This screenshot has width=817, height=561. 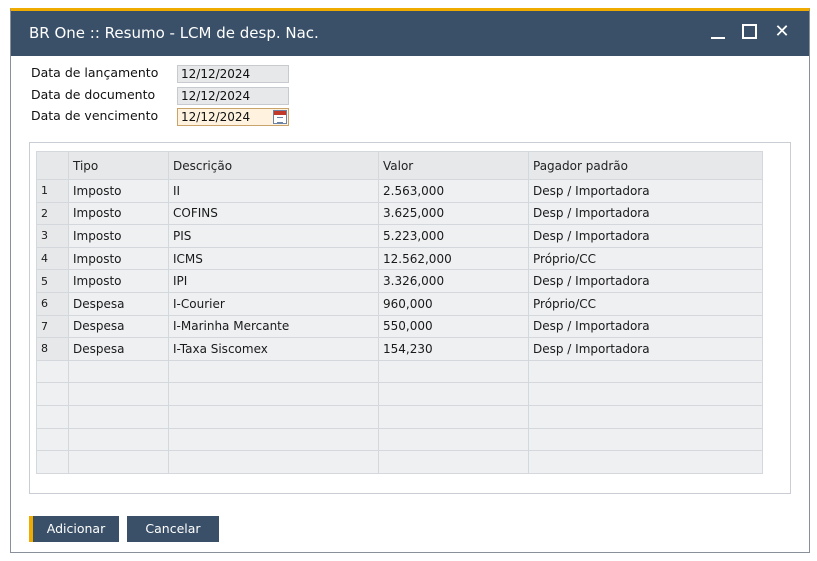 I want to click on cell-descricao: ICMS, so click(x=273, y=258).